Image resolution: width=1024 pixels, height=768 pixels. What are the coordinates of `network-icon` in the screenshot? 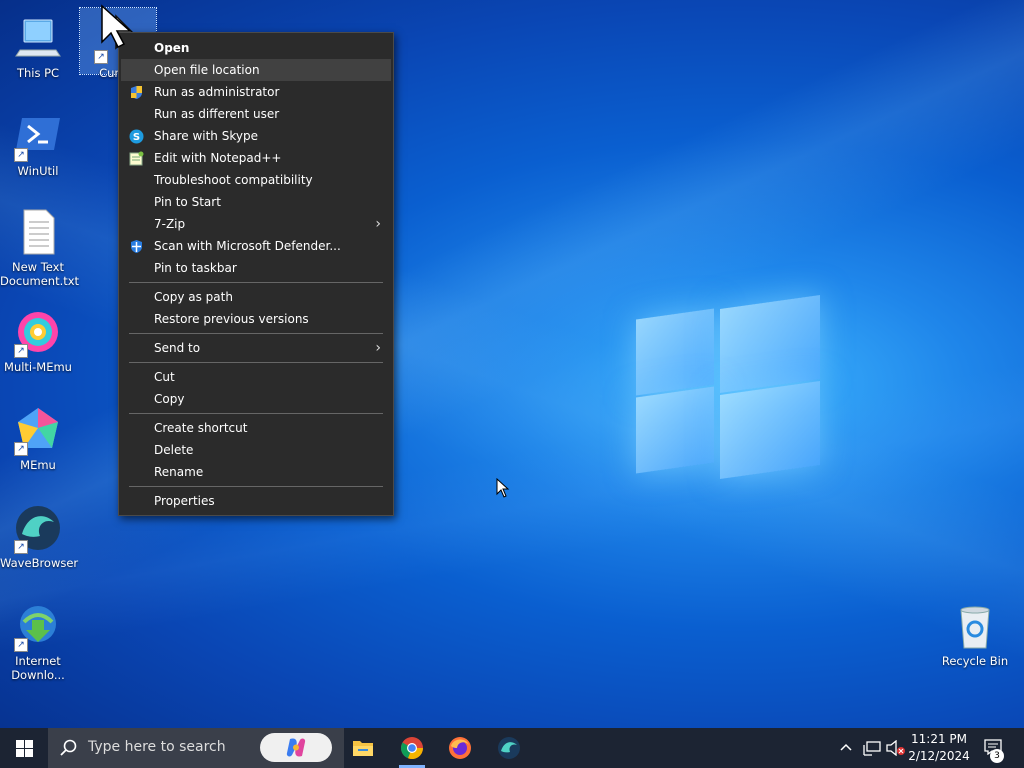 It's located at (872, 748).